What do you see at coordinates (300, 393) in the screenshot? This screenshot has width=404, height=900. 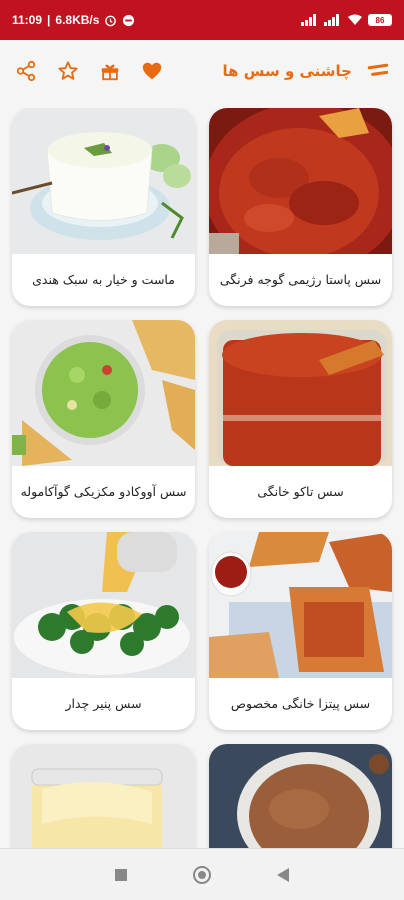 I see `recipe-image-taco-sauce` at bounding box center [300, 393].